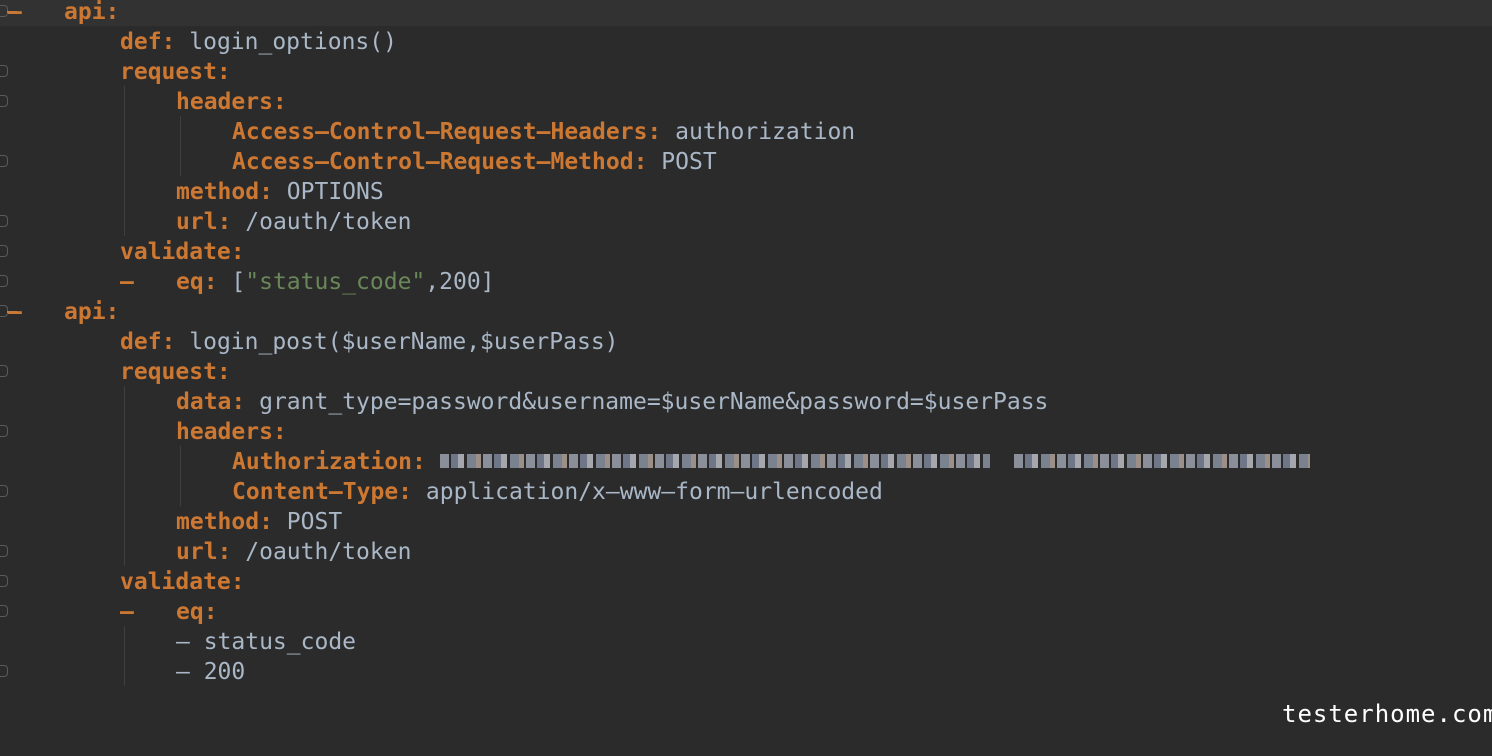  Describe the element at coordinates (460, 282) in the screenshot. I see `yaml-value: ,200]` at that location.